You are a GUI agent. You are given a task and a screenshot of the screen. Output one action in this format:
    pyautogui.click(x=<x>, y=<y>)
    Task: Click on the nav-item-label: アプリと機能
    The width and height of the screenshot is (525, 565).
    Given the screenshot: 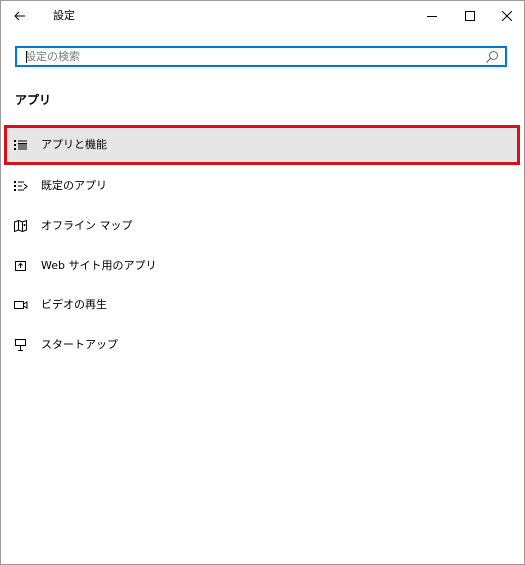 What is the action you would take?
    pyautogui.click(x=74, y=144)
    